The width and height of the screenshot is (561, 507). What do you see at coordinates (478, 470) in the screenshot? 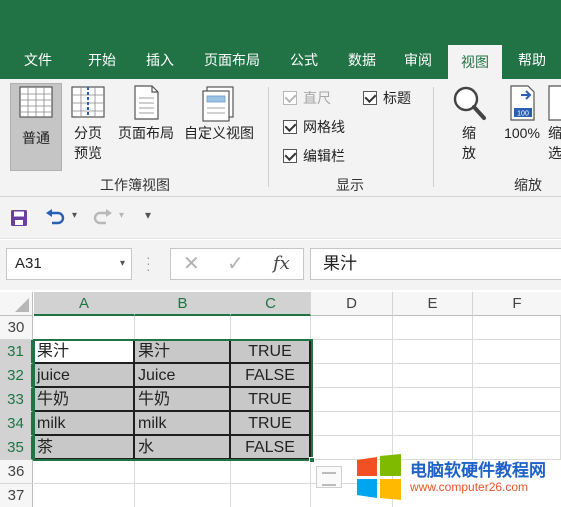
I see `watermark-title: 电脑软硬件教程网` at bounding box center [478, 470].